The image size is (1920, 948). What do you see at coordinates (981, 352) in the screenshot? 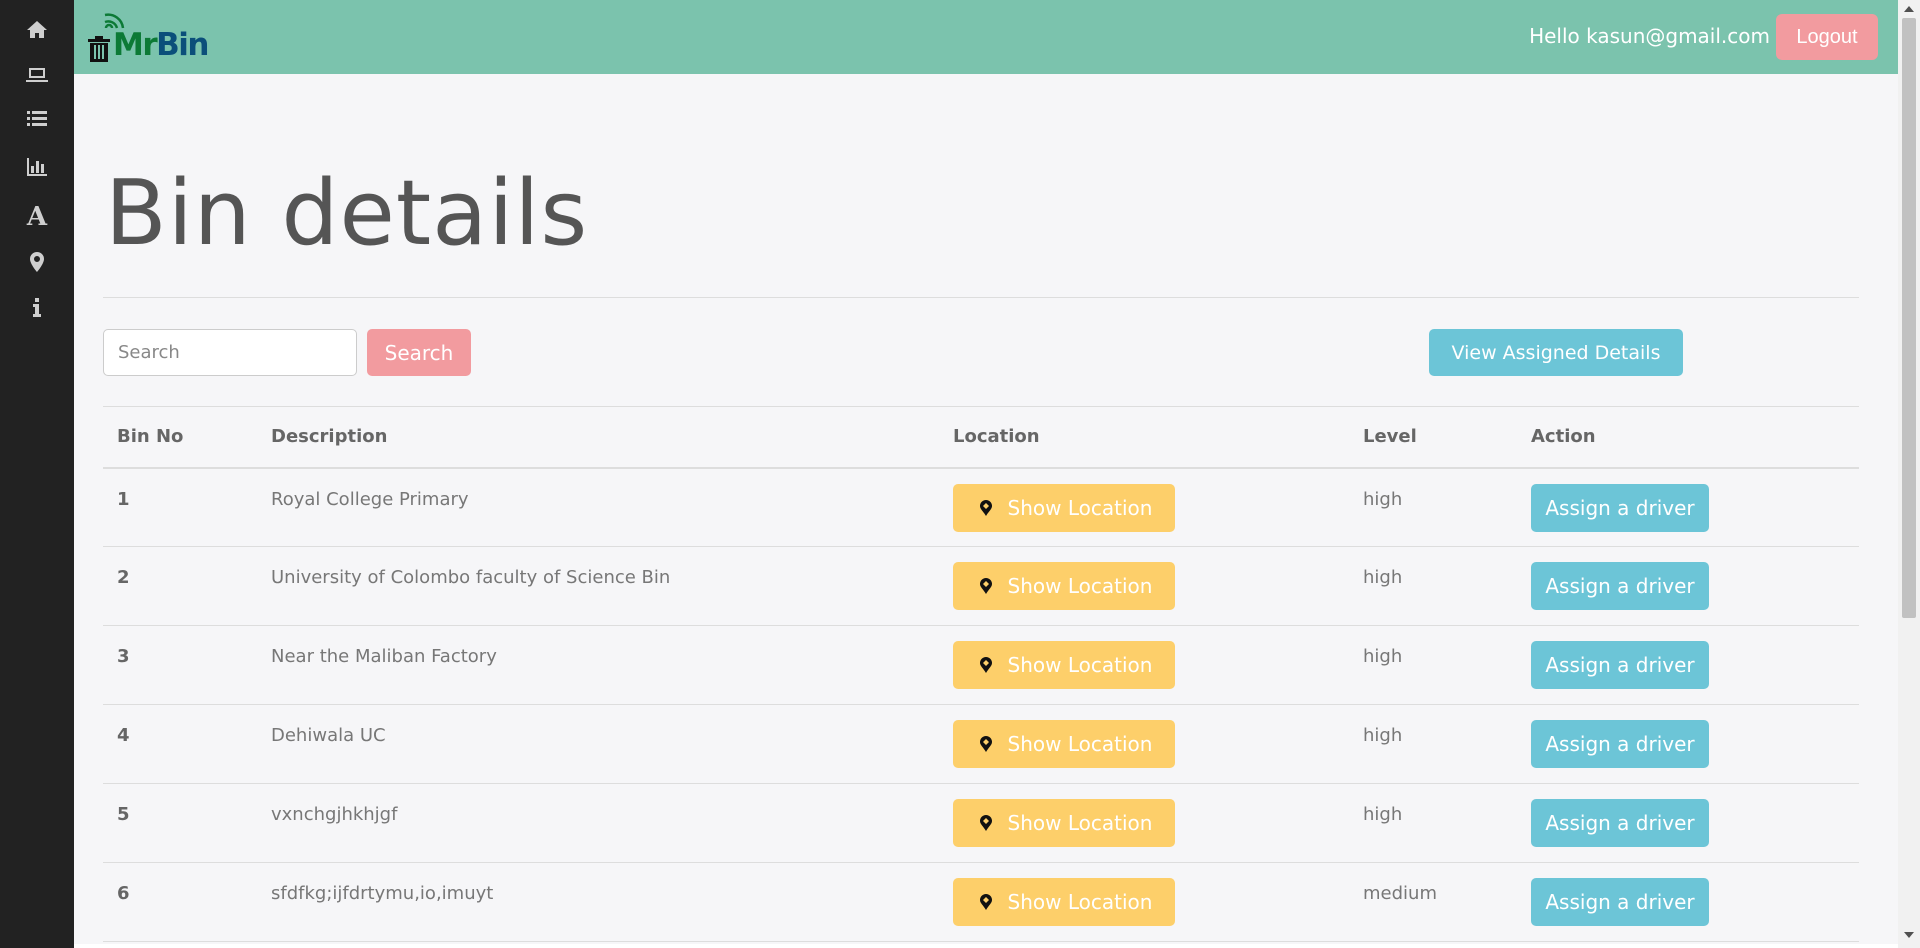
I see `toolbar: Search View Assigned Details` at bounding box center [981, 352].